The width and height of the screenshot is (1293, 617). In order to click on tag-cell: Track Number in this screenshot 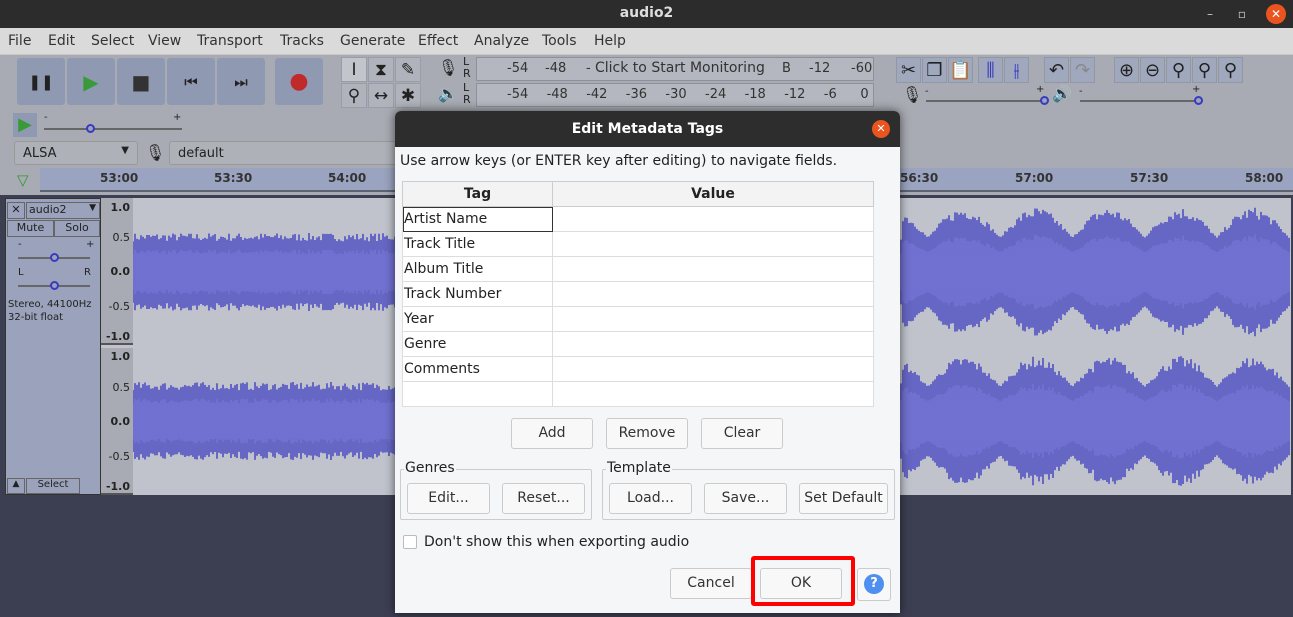, I will do `click(477, 294)`.